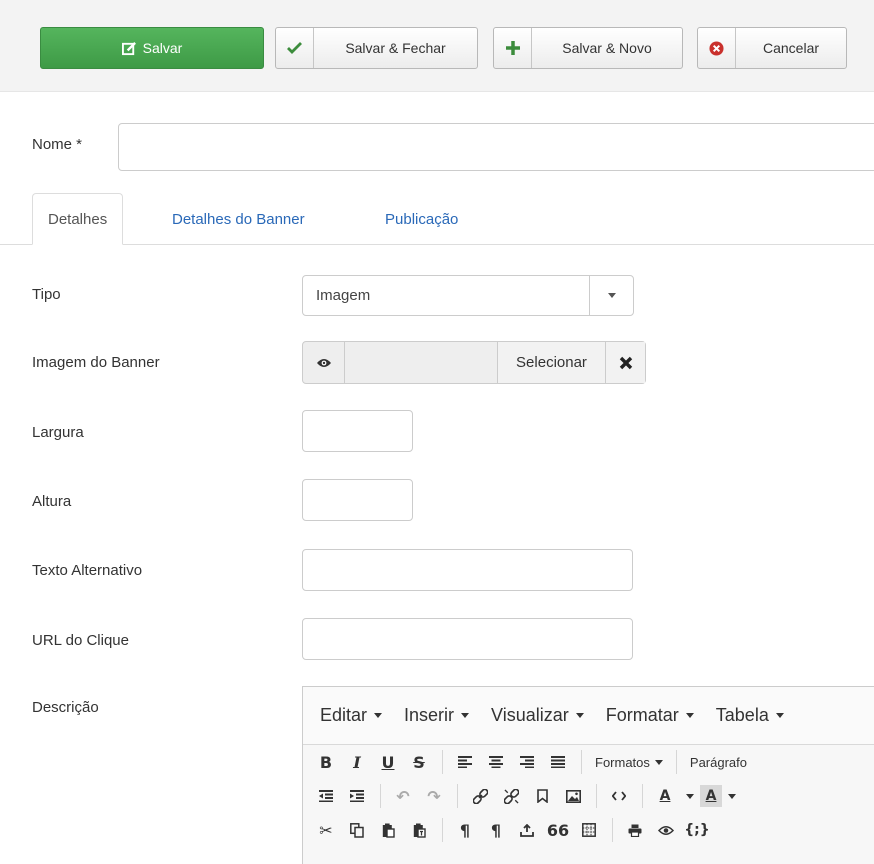 This screenshot has height=864, width=874. I want to click on outdent-icon, so click(326, 796).